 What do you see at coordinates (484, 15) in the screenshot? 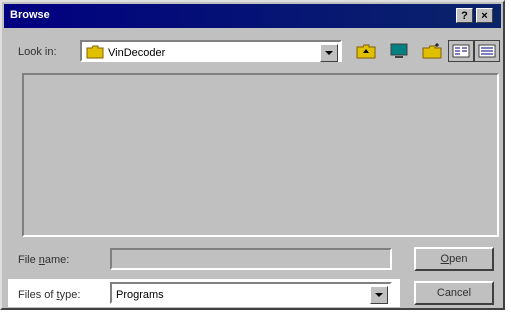
I see `close-button: ×` at bounding box center [484, 15].